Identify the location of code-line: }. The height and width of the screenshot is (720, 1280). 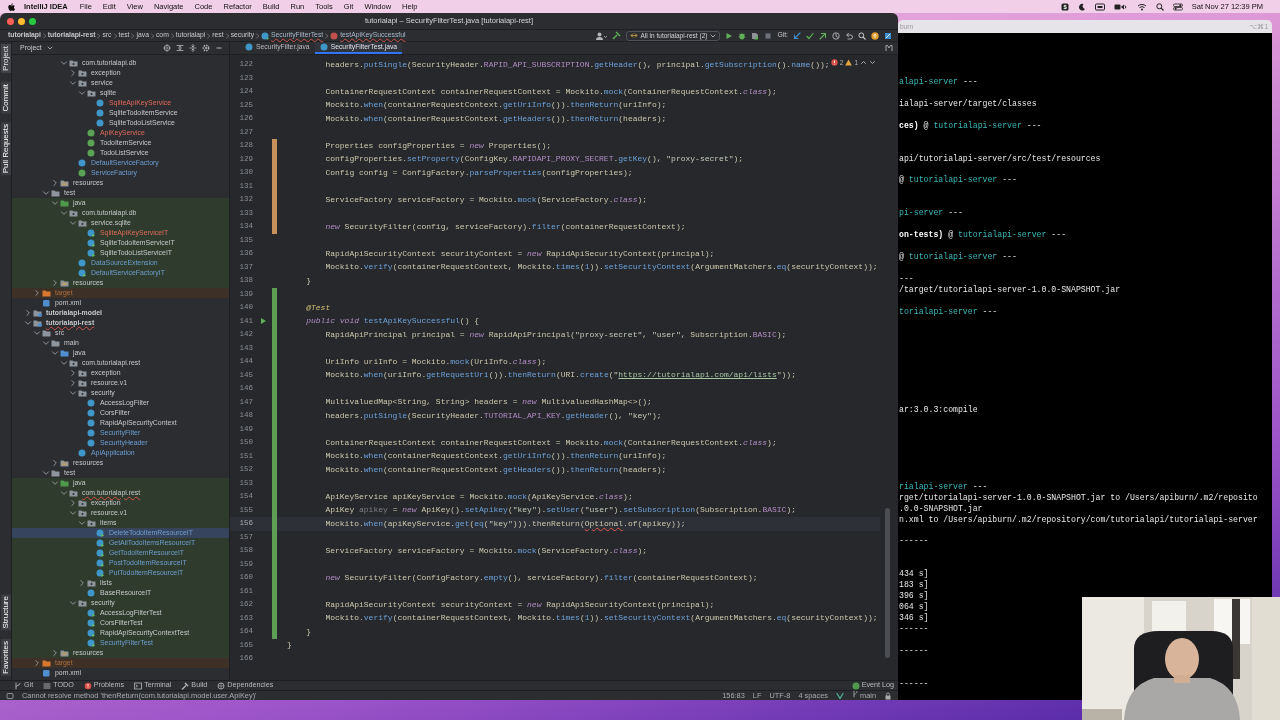
(289, 645).